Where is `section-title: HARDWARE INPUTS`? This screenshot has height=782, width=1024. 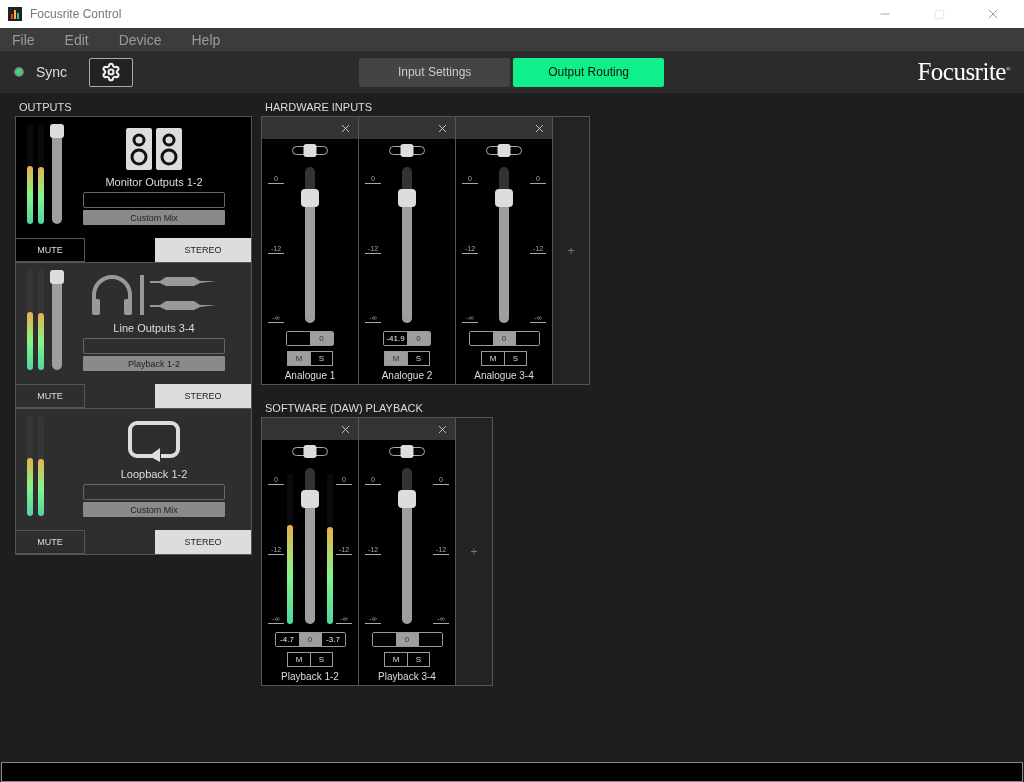
section-title: HARDWARE INPUTS is located at coordinates (319, 107).